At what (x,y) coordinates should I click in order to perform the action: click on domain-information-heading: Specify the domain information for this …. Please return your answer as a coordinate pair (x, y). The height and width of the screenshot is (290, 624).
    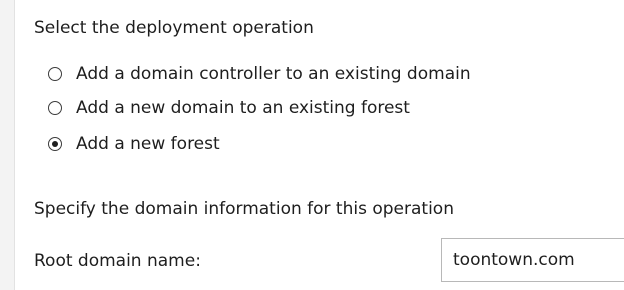
    Looking at the image, I should click on (244, 209).